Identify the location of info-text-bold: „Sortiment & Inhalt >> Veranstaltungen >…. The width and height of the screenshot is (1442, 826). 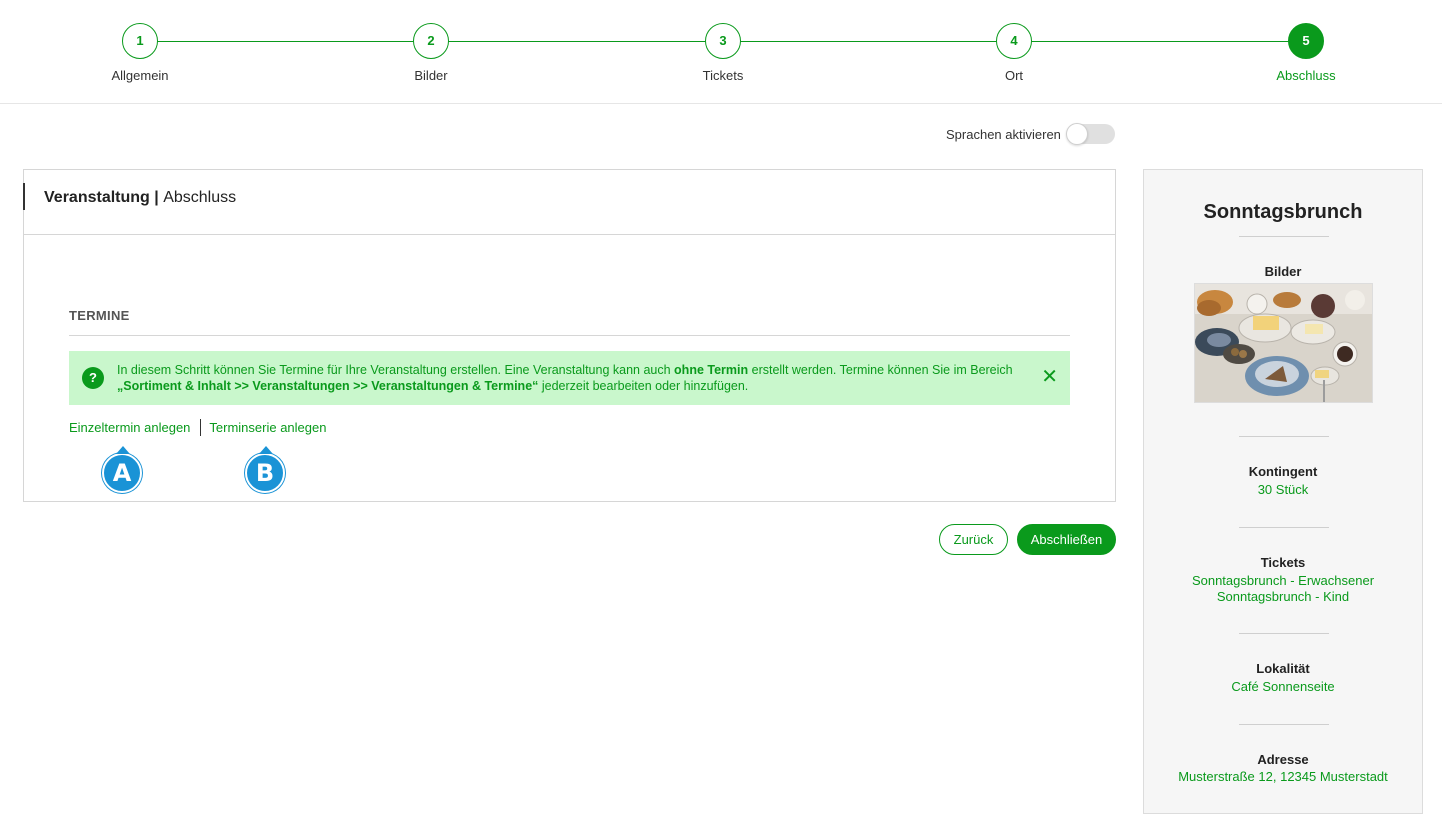
(328, 386).